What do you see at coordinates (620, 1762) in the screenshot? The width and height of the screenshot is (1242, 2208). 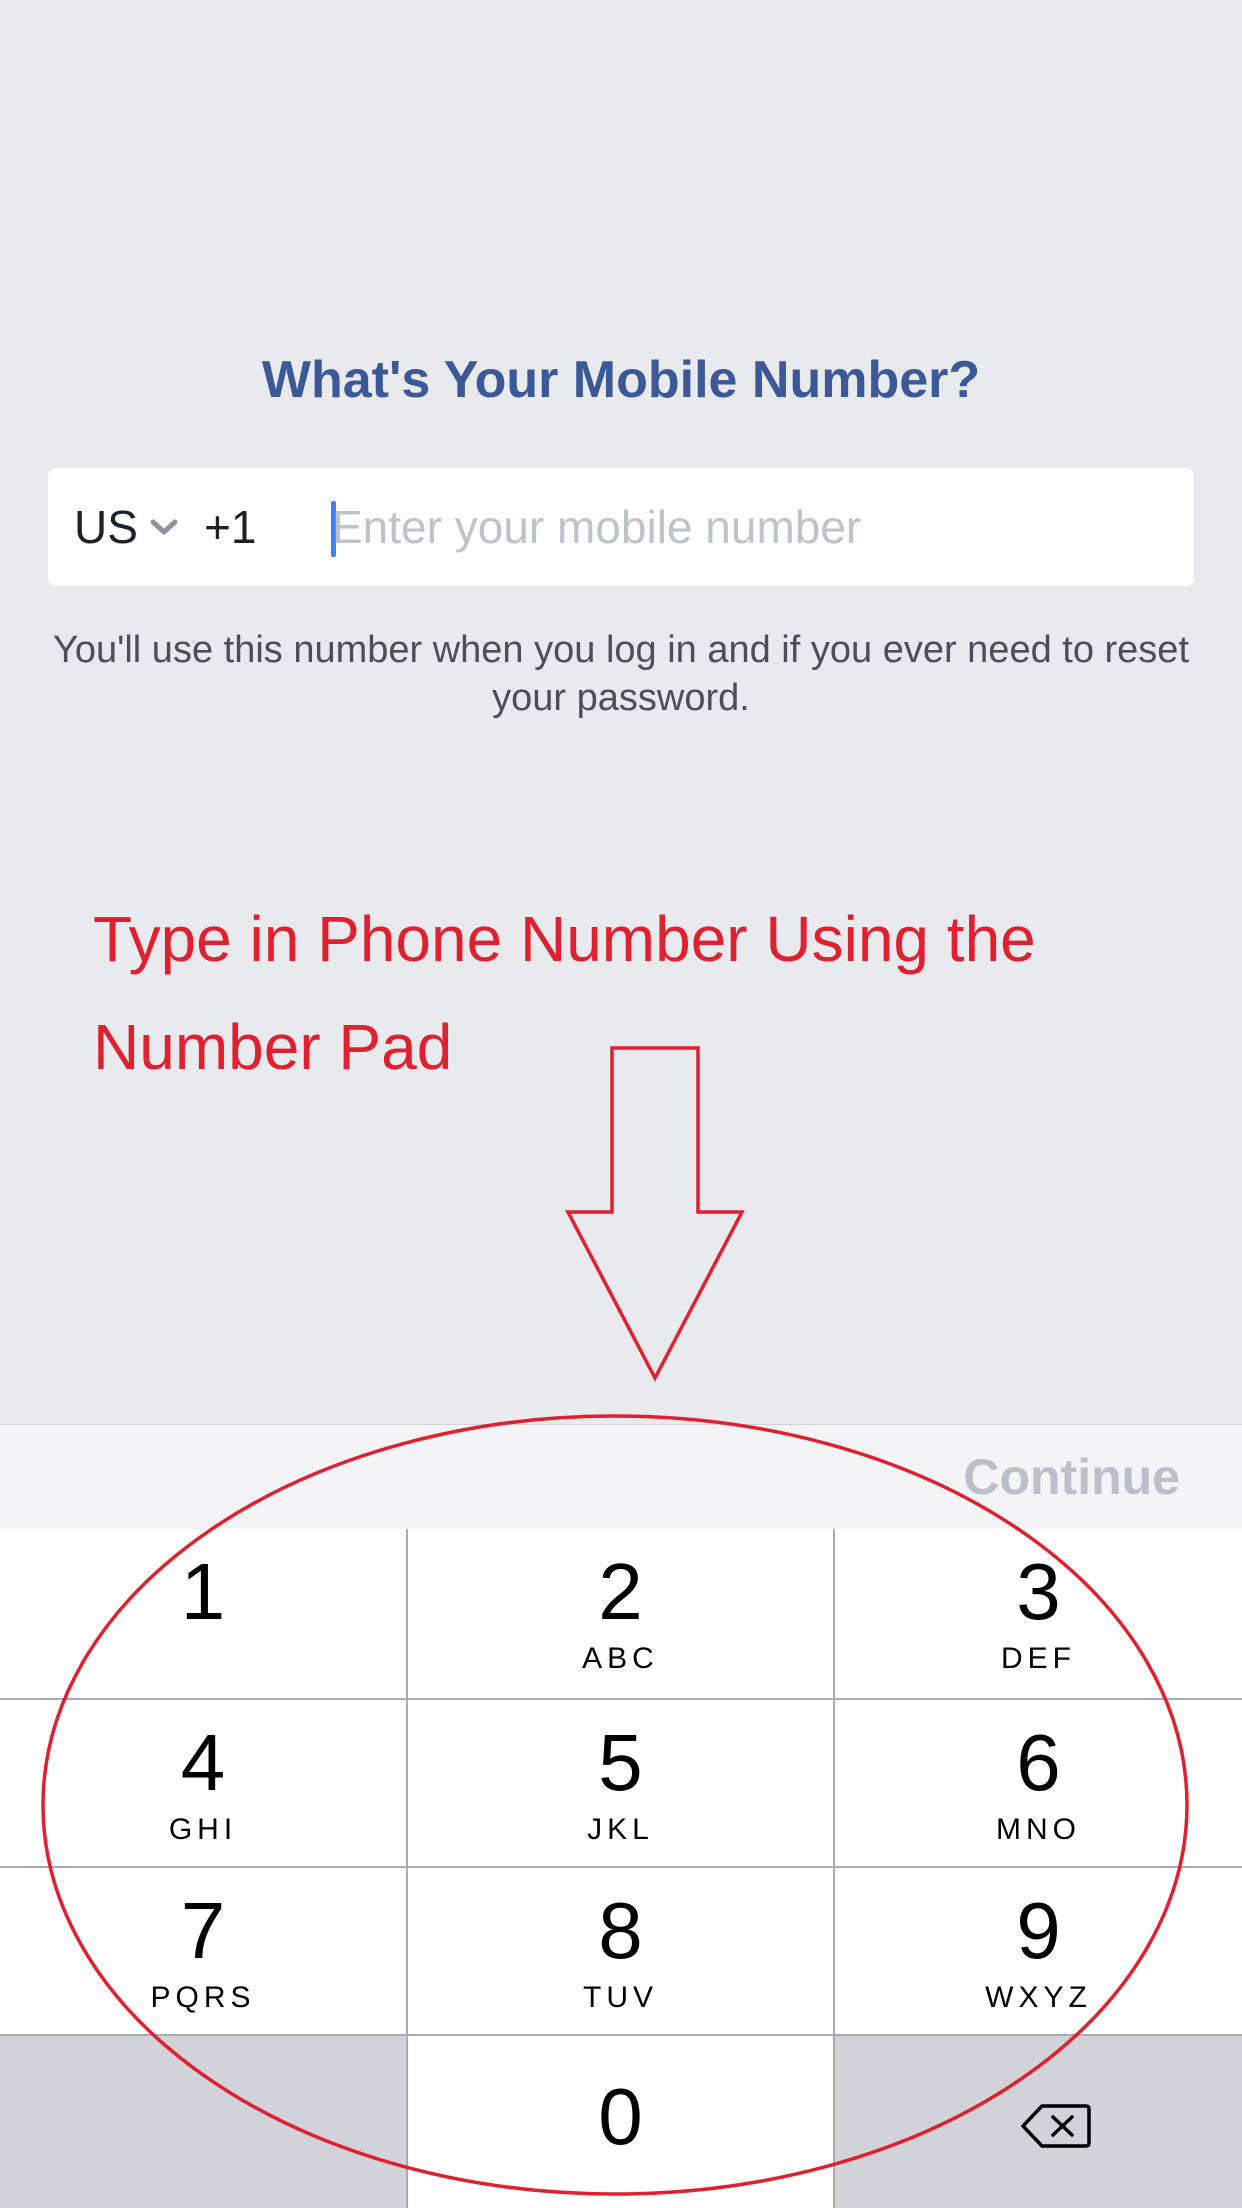 I see `key-digit: 5` at bounding box center [620, 1762].